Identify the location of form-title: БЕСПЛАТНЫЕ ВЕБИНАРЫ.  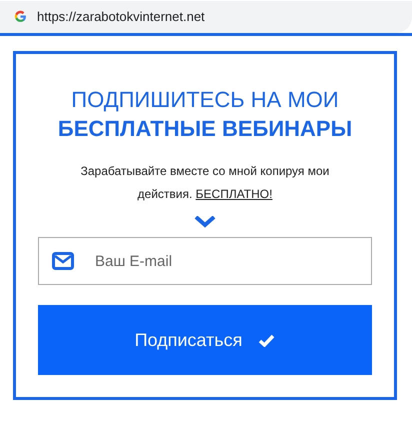
(205, 129).